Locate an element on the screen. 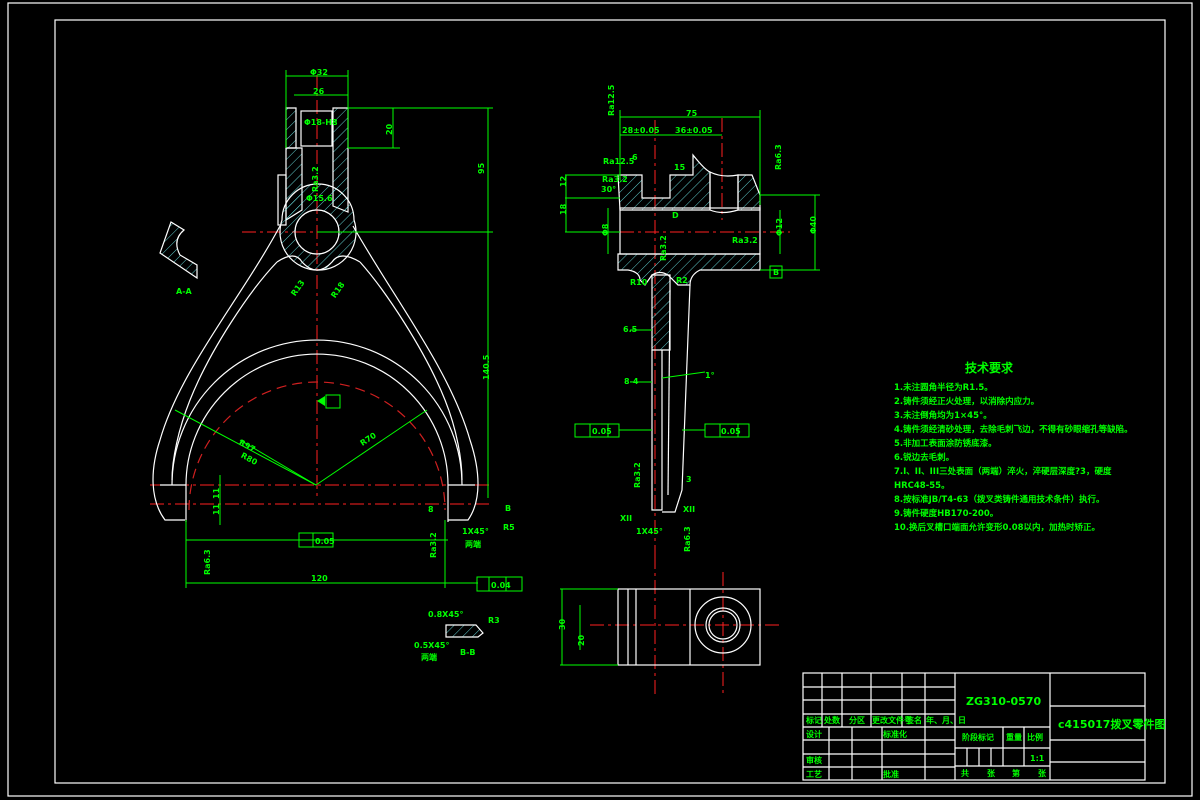  dim-label: R10 is located at coordinates (639, 282).